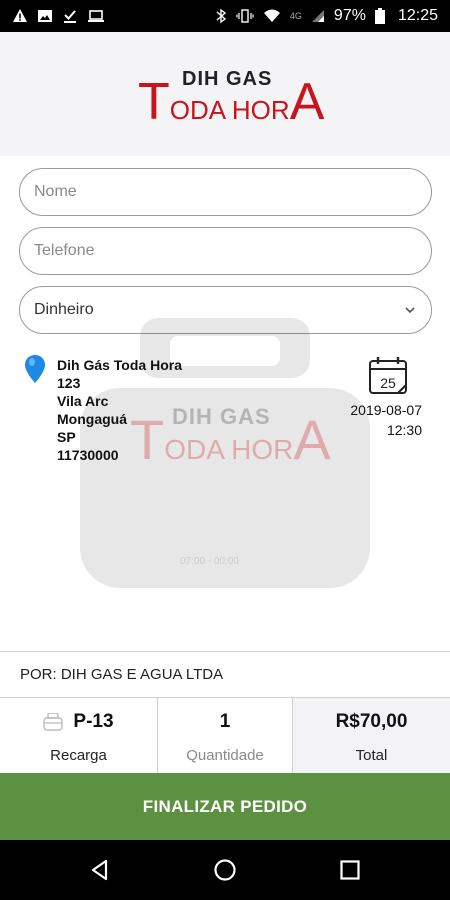 This screenshot has height=900, width=450. What do you see at coordinates (64, 309) in the screenshot?
I see `payment-selected-value: Dinheiro` at bounding box center [64, 309].